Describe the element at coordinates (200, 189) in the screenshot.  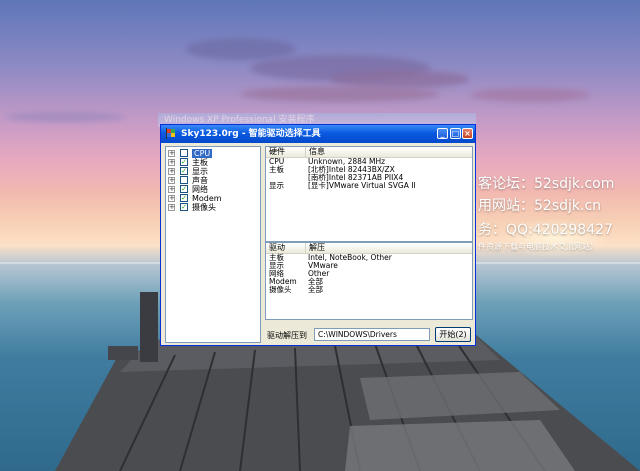
I see `tree-item-label: 网络` at that location.